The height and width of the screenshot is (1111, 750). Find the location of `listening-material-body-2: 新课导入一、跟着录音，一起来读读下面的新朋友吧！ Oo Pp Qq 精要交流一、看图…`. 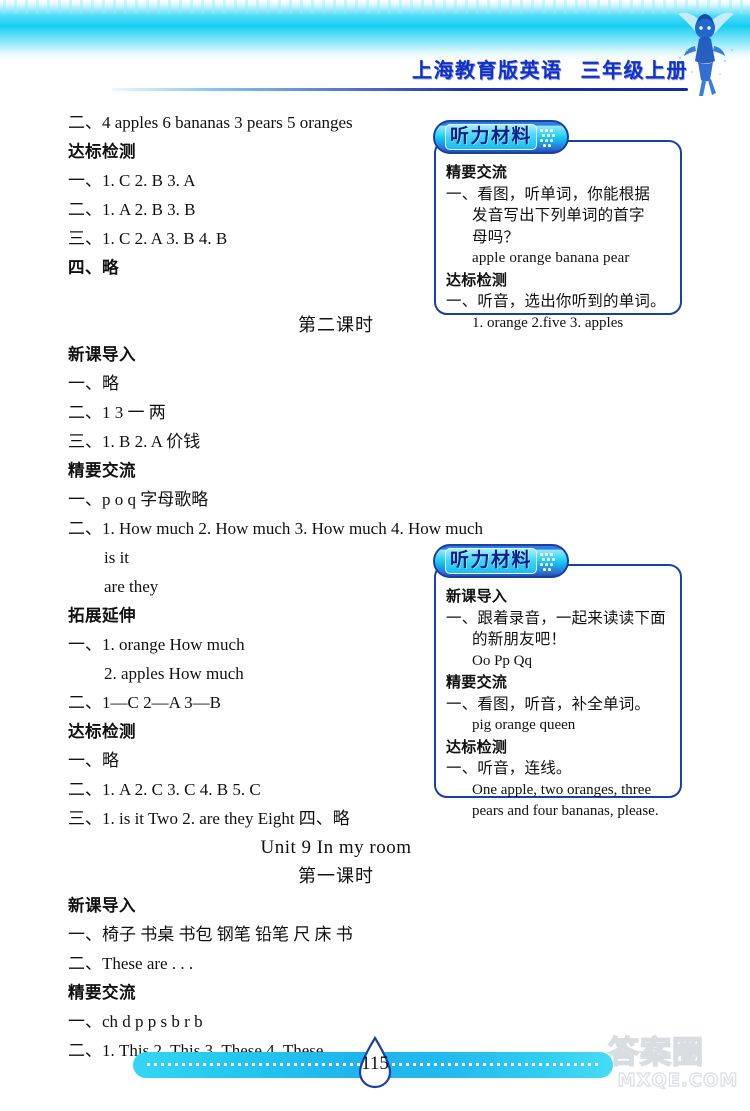

listening-material-body-2: 新课导入一、跟着录音，一起来读读下面的新朋友吧！ Oo Pp Qq 精要交流一、看图… is located at coordinates (558, 697).